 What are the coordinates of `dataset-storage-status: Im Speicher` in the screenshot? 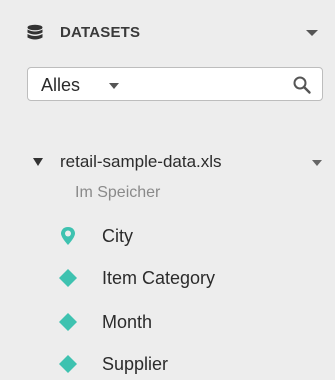 It's located at (118, 192).